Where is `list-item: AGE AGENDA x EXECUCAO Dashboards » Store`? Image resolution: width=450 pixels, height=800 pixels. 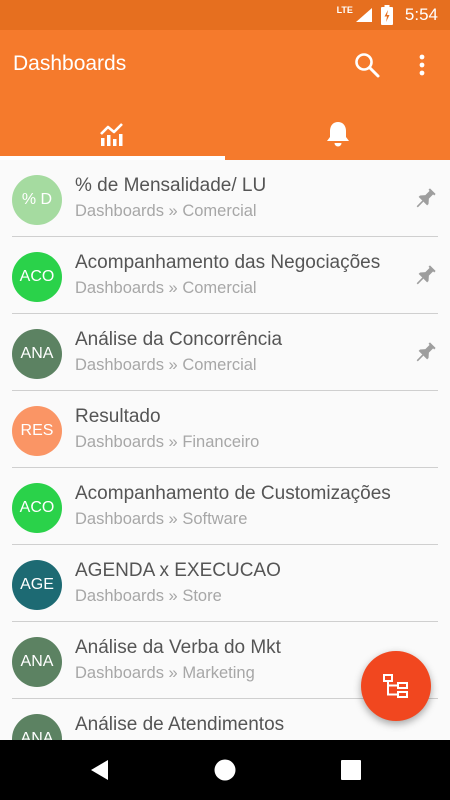 list-item: AGE AGENDA x EXECUCAO Dashboards » Store is located at coordinates (225, 583).